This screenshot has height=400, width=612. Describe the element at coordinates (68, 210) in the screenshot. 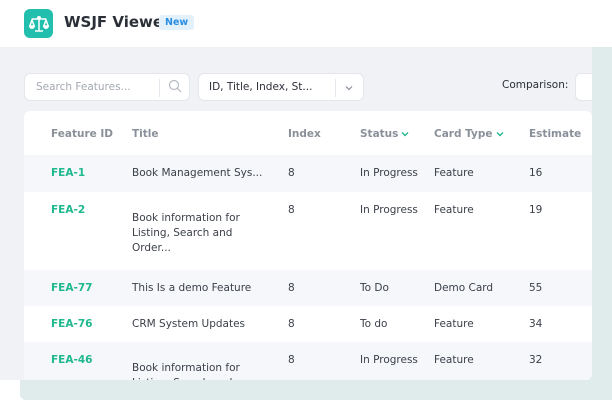

I see `feature-id-link: FEA-2` at that location.